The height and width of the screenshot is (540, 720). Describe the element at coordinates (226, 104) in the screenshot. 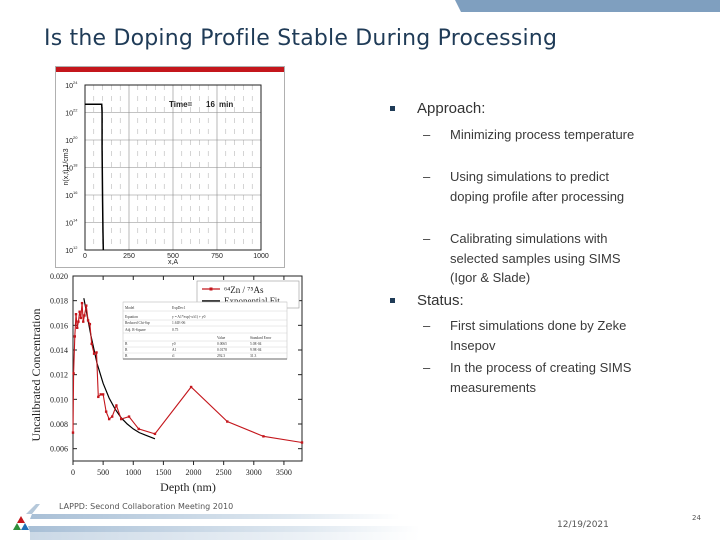

I see `time-annotation-unit: min` at that location.